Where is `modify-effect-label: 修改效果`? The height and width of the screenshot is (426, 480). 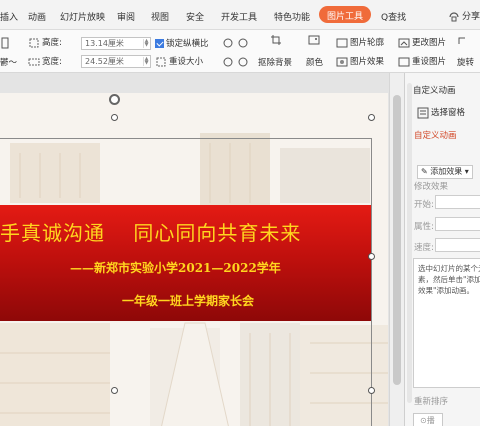 modify-effect-label: 修改效果 is located at coordinates (431, 187).